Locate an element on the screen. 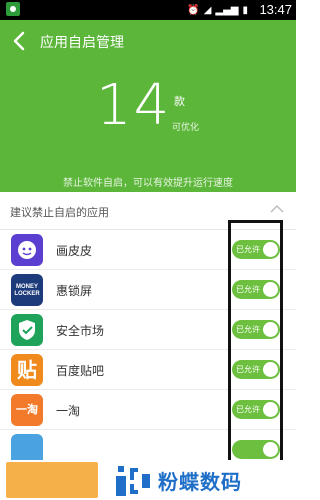 The height and width of the screenshot is (500, 320). count-unit: 款 is located at coordinates (179, 101).